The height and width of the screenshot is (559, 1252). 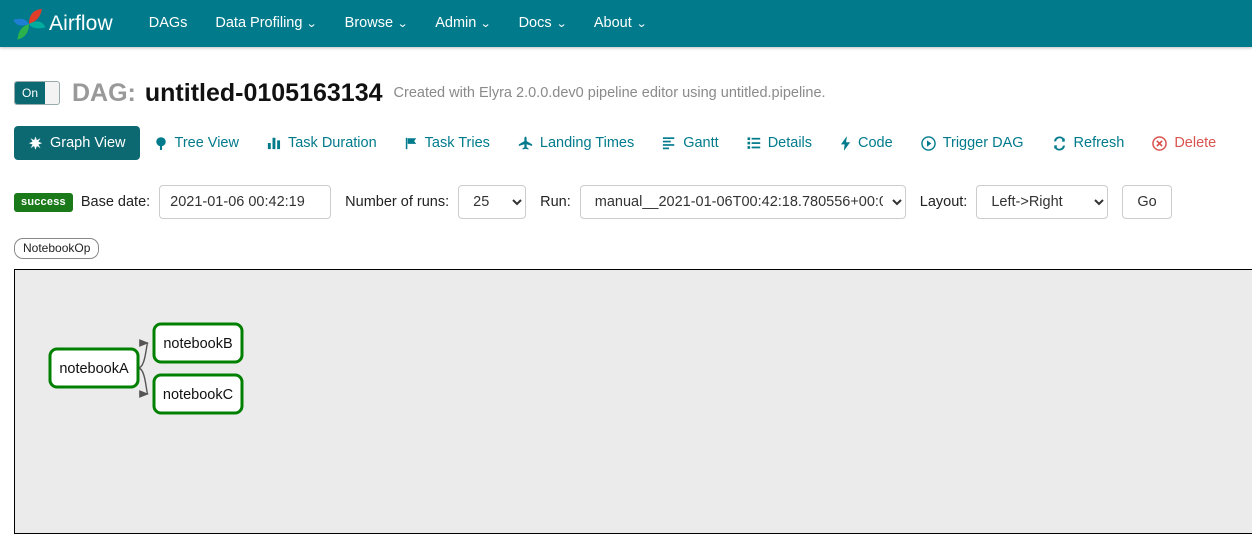 I want to click on operator-legend: NotebookOp, so click(x=626, y=248).